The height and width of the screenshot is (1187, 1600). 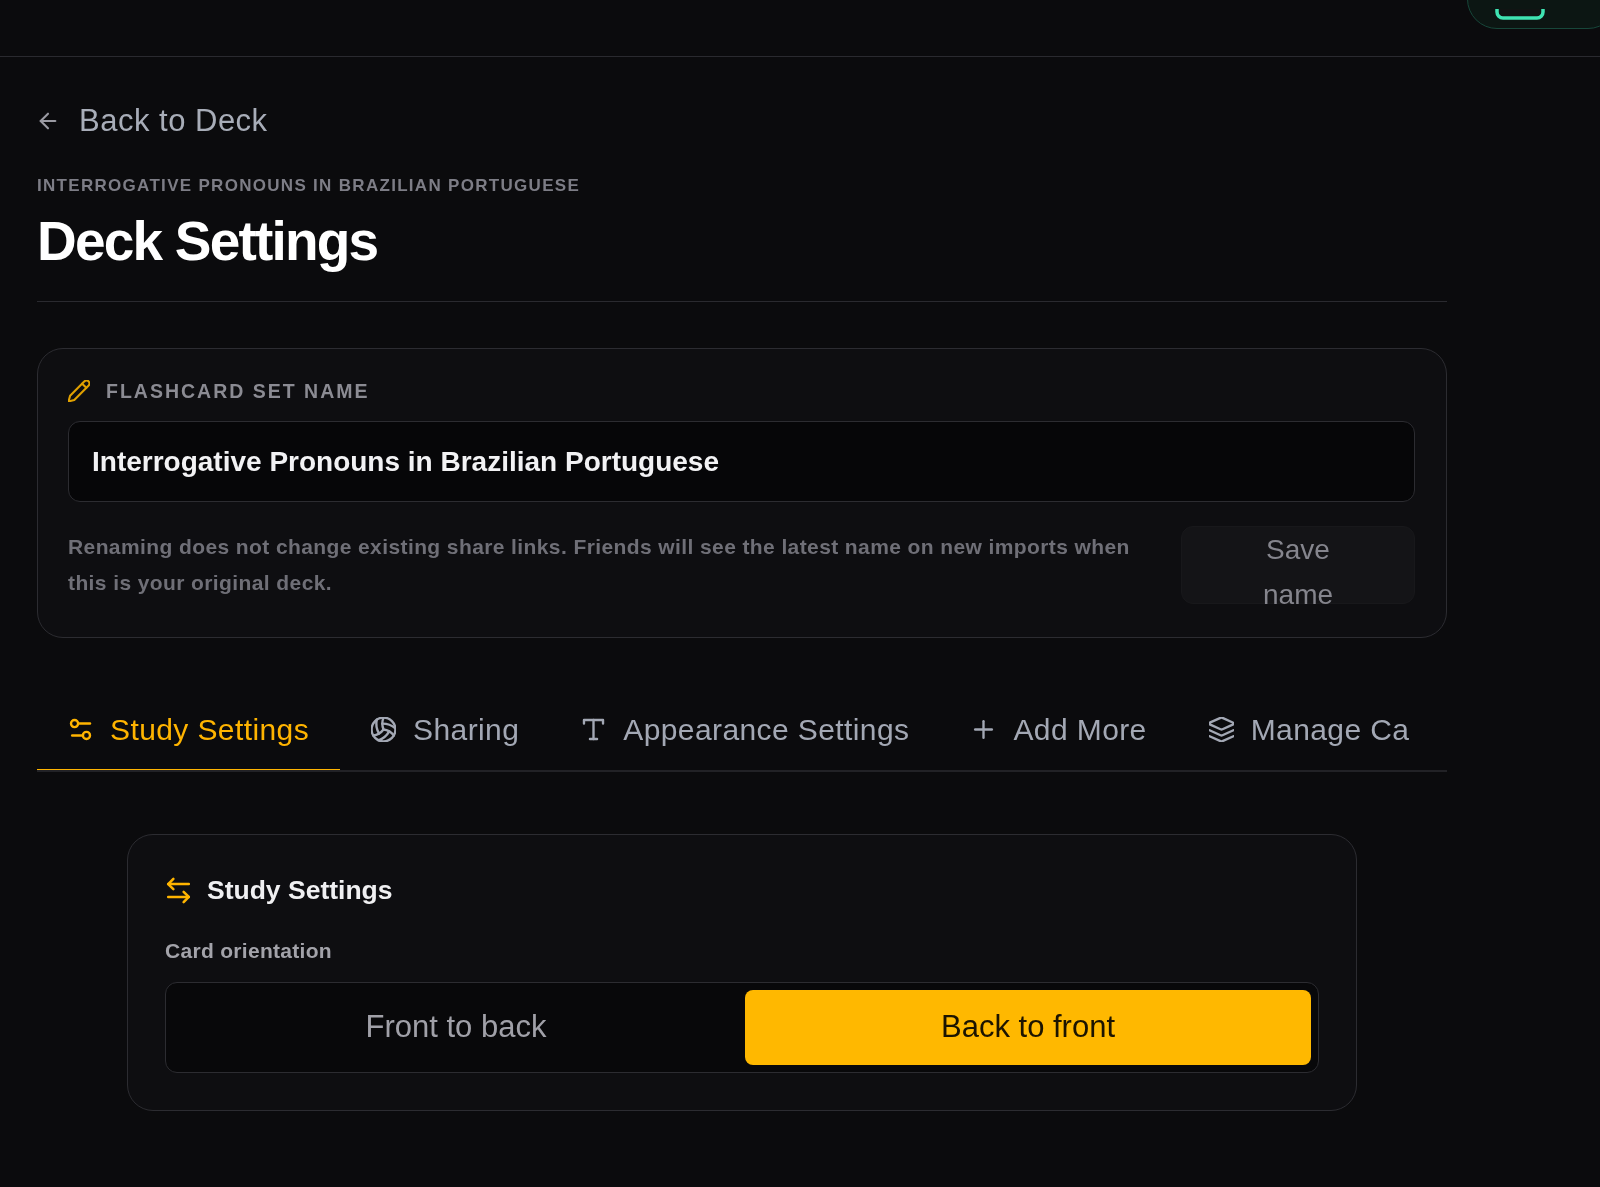 What do you see at coordinates (80, 729) in the screenshot?
I see `sliders-icon` at bounding box center [80, 729].